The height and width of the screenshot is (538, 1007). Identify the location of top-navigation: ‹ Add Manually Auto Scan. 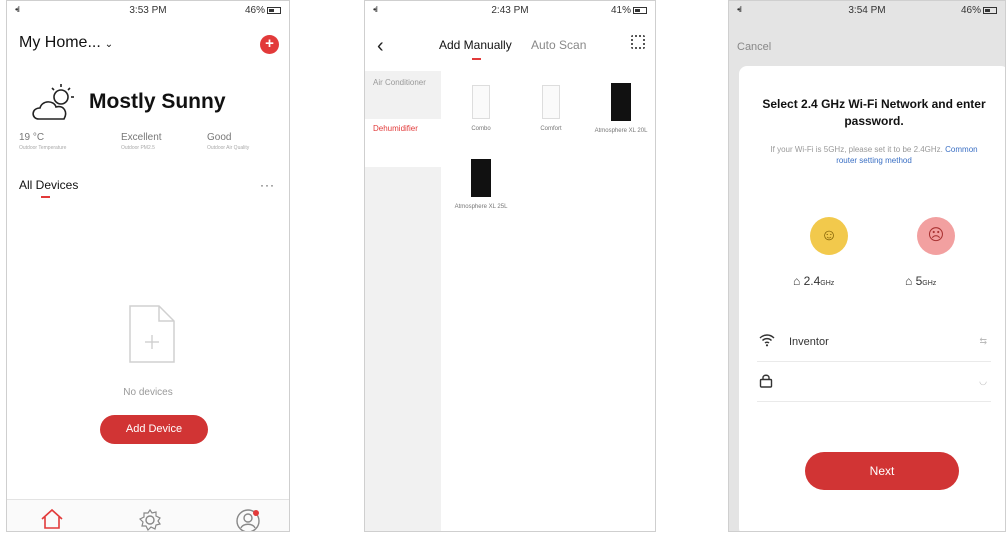
(510, 45).